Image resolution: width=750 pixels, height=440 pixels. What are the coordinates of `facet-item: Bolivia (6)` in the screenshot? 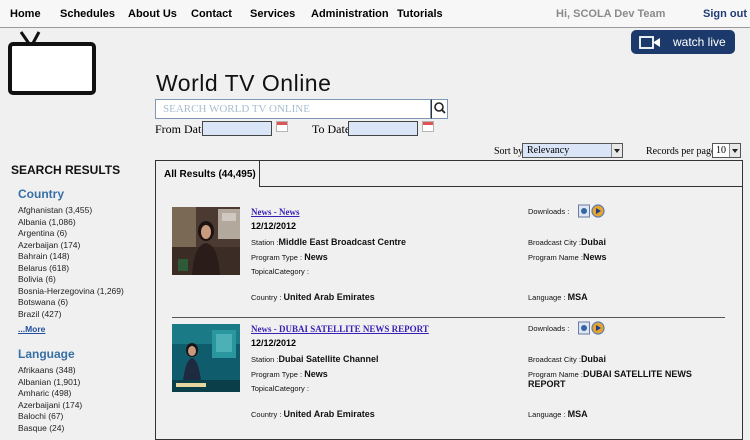 It's located at (71, 280).